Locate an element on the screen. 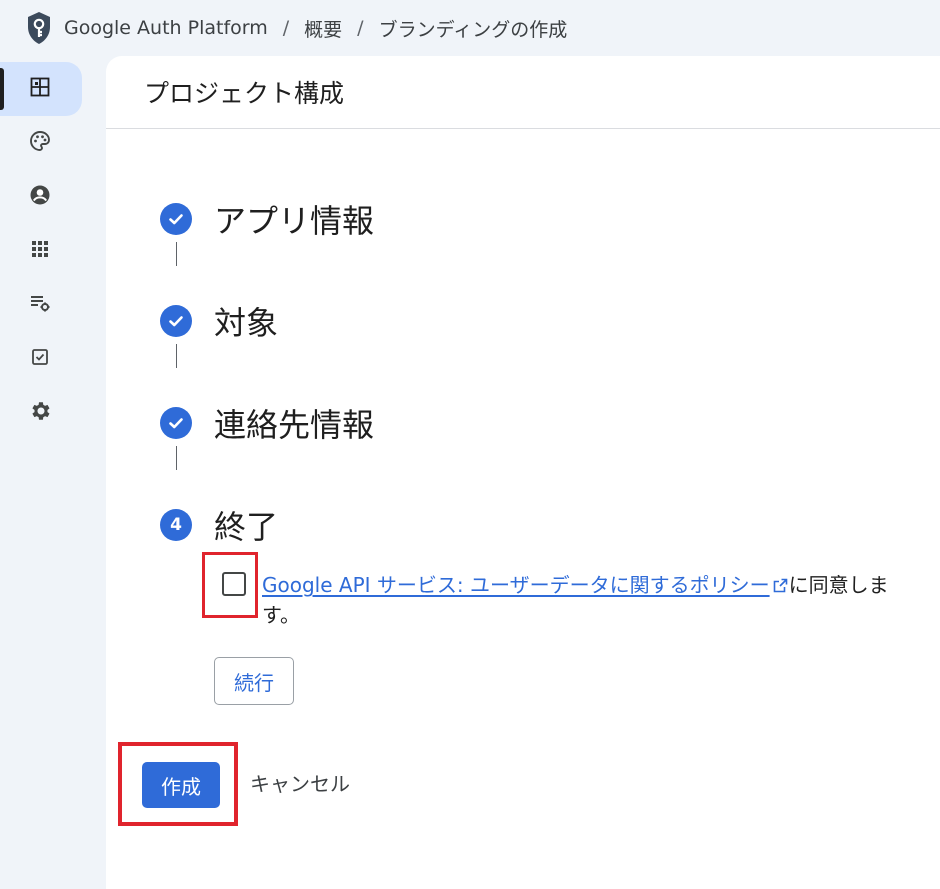 Image resolution: width=940 pixels, height=889 pixels. page-header: プロジェクト構成 is located at coordinates (523, 92).